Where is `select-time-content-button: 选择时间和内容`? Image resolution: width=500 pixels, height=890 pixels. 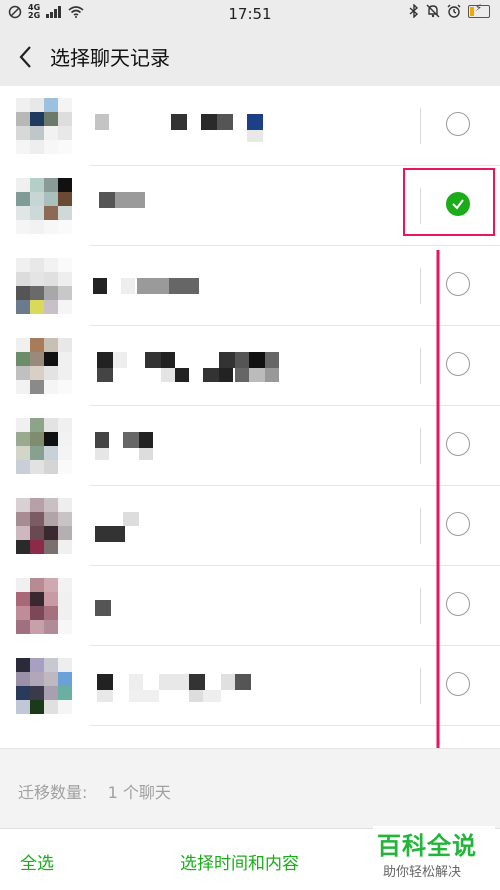
select-time-content-button: 选择时间和内容 is located at coordinates (239, 861).